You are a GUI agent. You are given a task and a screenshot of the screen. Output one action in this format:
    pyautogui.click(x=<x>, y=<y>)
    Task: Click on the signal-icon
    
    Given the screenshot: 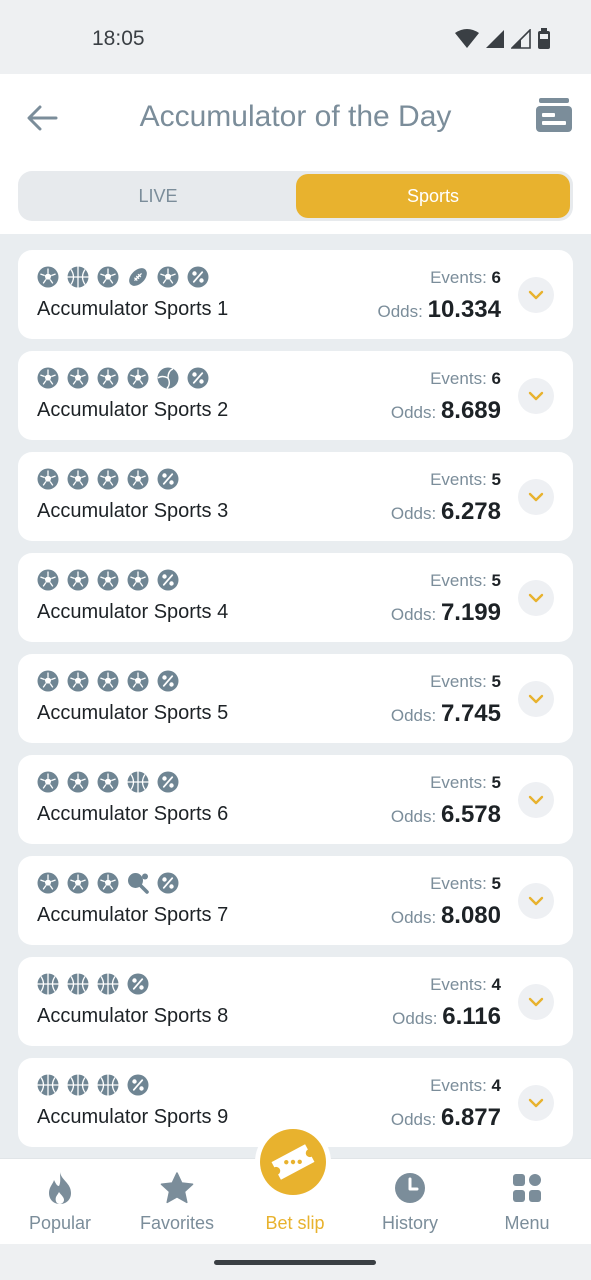 What is the action you would take?
    pyautogui.click(x=495, y=41)
    